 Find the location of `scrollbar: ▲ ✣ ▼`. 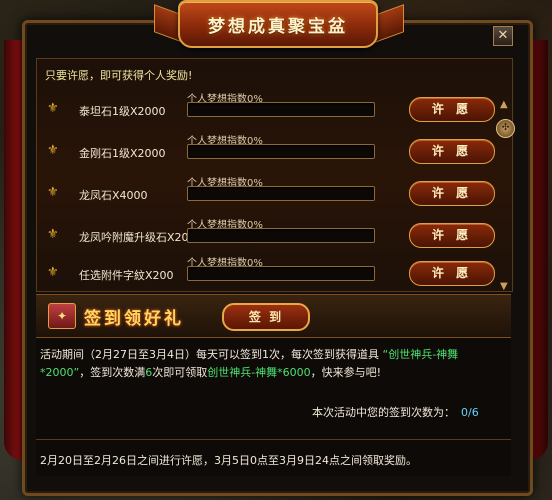

scrollbar: ▲ ✣ ▼ is located at coordinates (505, 195).